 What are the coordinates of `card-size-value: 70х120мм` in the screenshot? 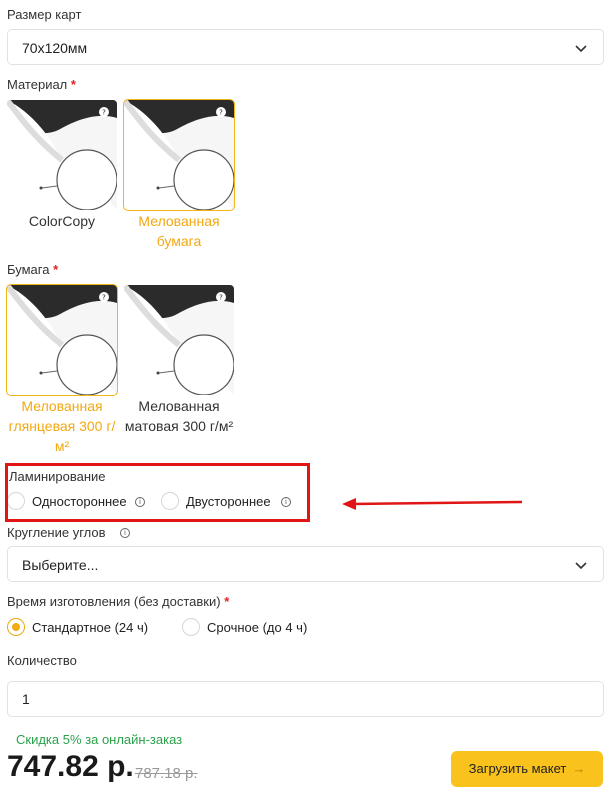 It's located at (55, 48).